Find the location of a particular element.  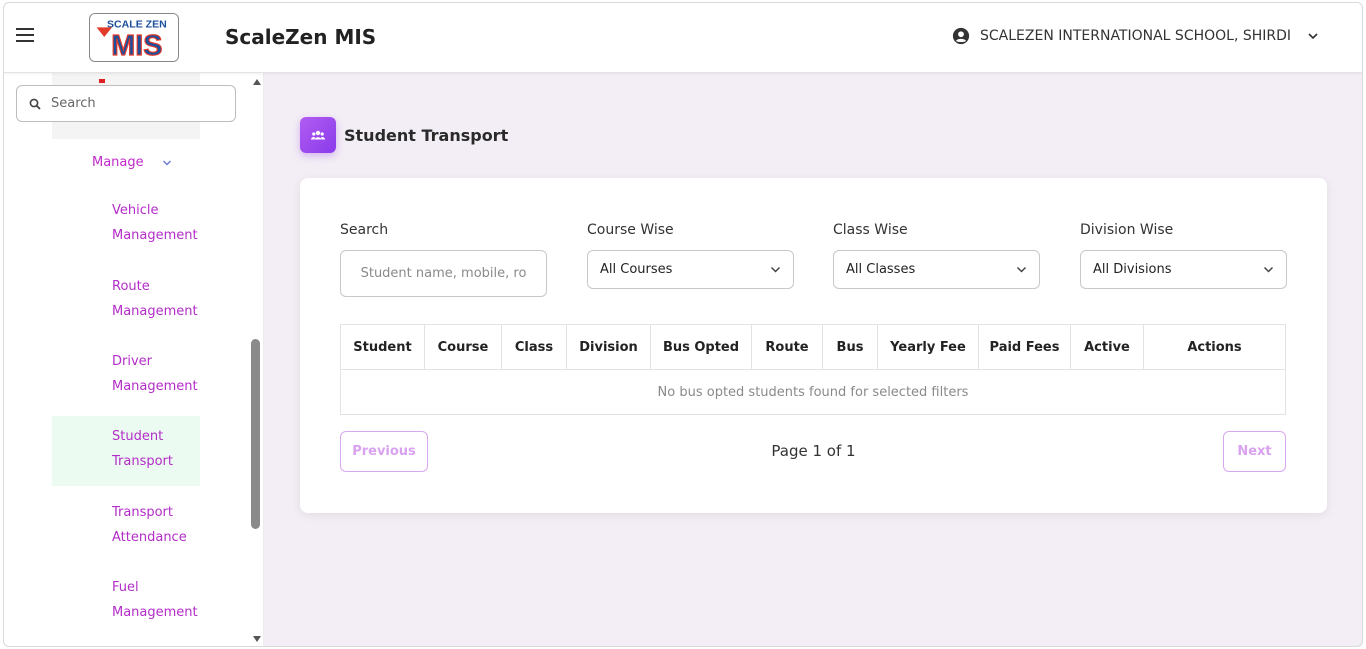

scrollbar-thumb is located at coordinates (255, 434).